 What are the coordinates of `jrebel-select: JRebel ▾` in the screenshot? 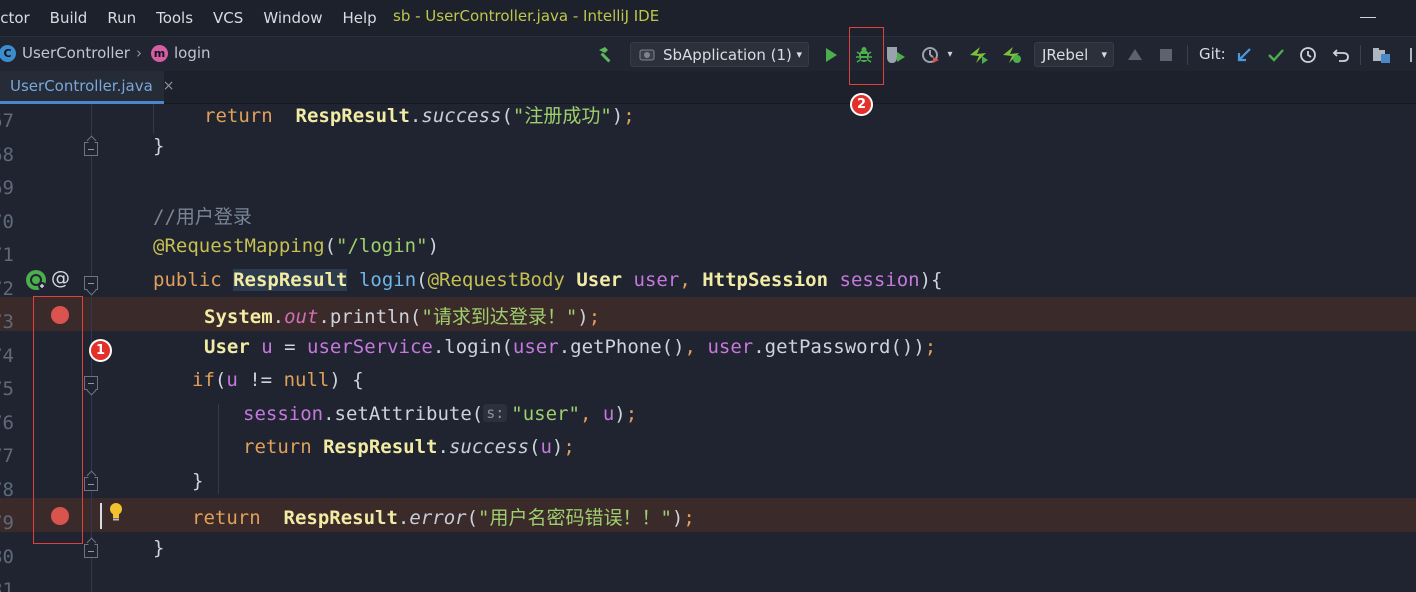 It's located at (1074, 54).